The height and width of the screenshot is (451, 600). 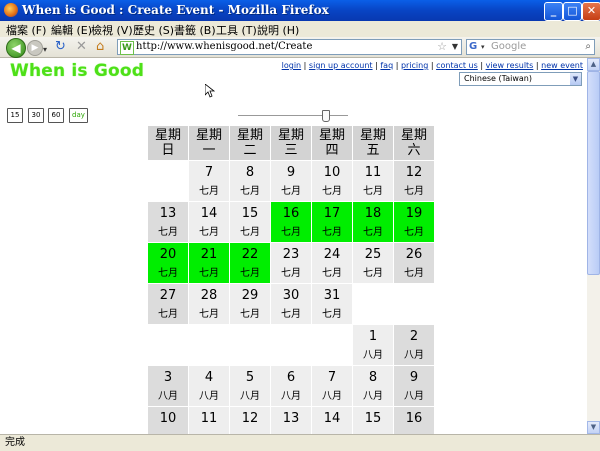 What do you see at coordinates (291, 181) in the screenshot?
I see `calendar-day-cell: 9 七月` at bounding box center [291, 181].